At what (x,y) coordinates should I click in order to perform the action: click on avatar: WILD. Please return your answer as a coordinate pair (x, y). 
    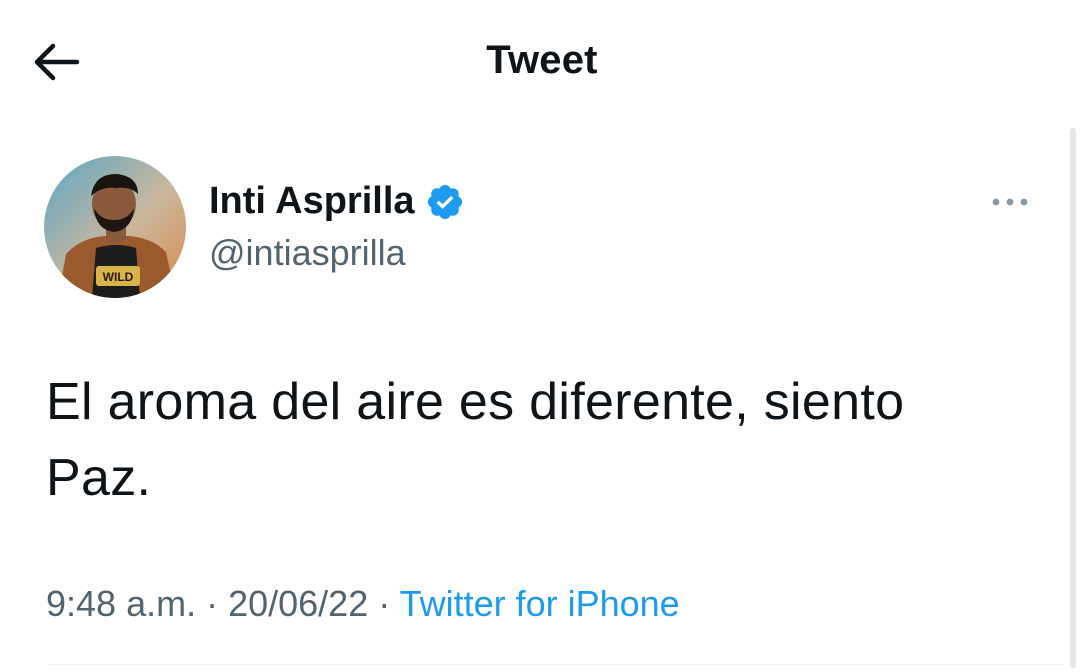
    Looking at the image, I should click on (115, 227).